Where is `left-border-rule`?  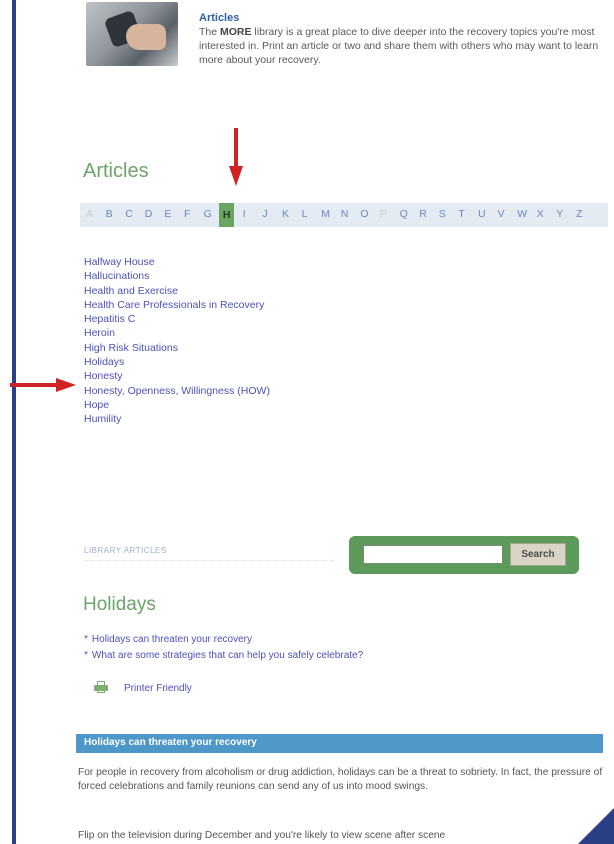 left-border-rule is located at coordinates (14, 422).